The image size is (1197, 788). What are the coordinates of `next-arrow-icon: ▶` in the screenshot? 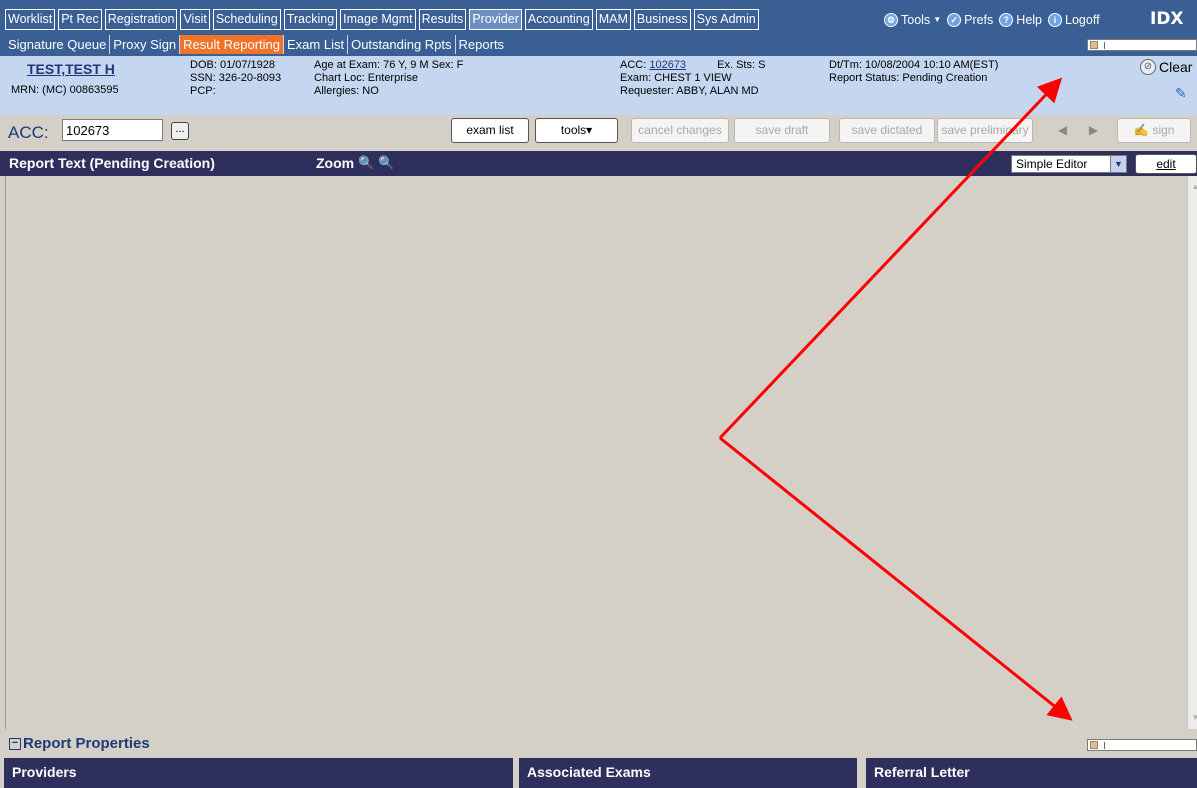 It's located at (1093, 130).